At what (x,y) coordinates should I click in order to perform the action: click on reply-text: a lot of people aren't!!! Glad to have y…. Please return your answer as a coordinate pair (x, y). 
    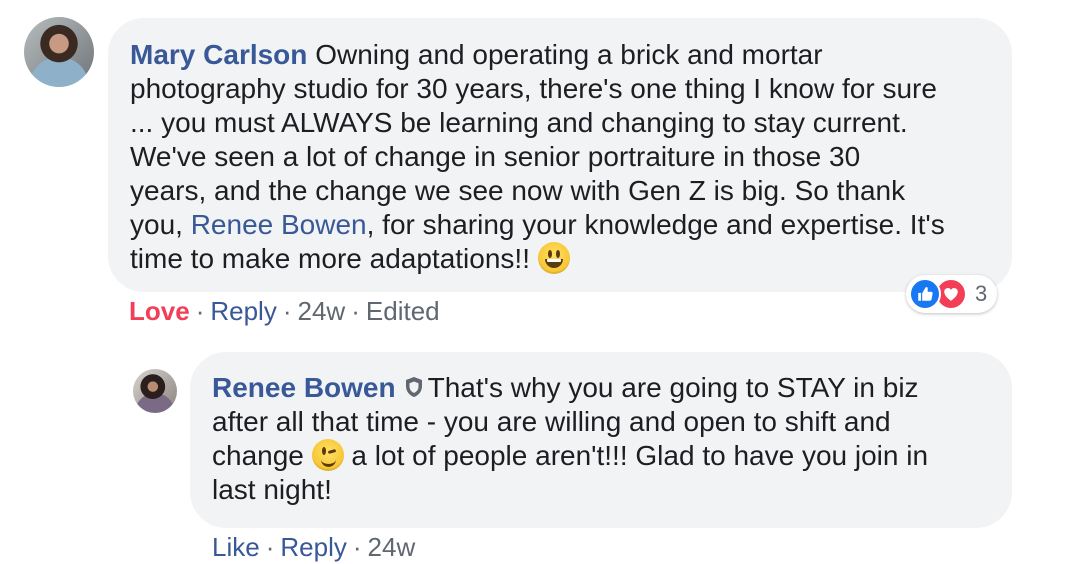
    Looking at the image, I should click on (636, 455).